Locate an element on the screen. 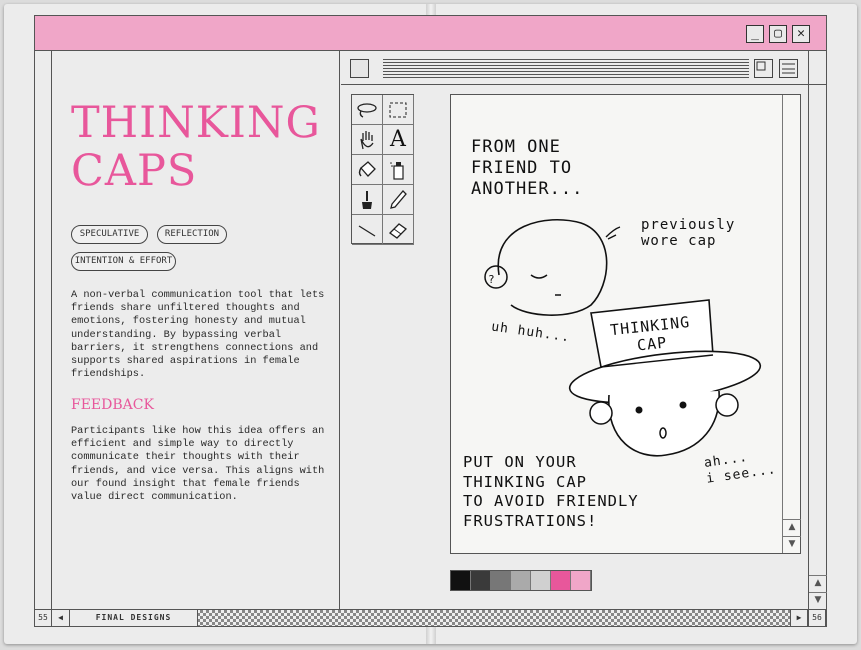 This screenshot has width=861, height=650. scroll-down-icon: ▼ is located at coordinates (792, 544).